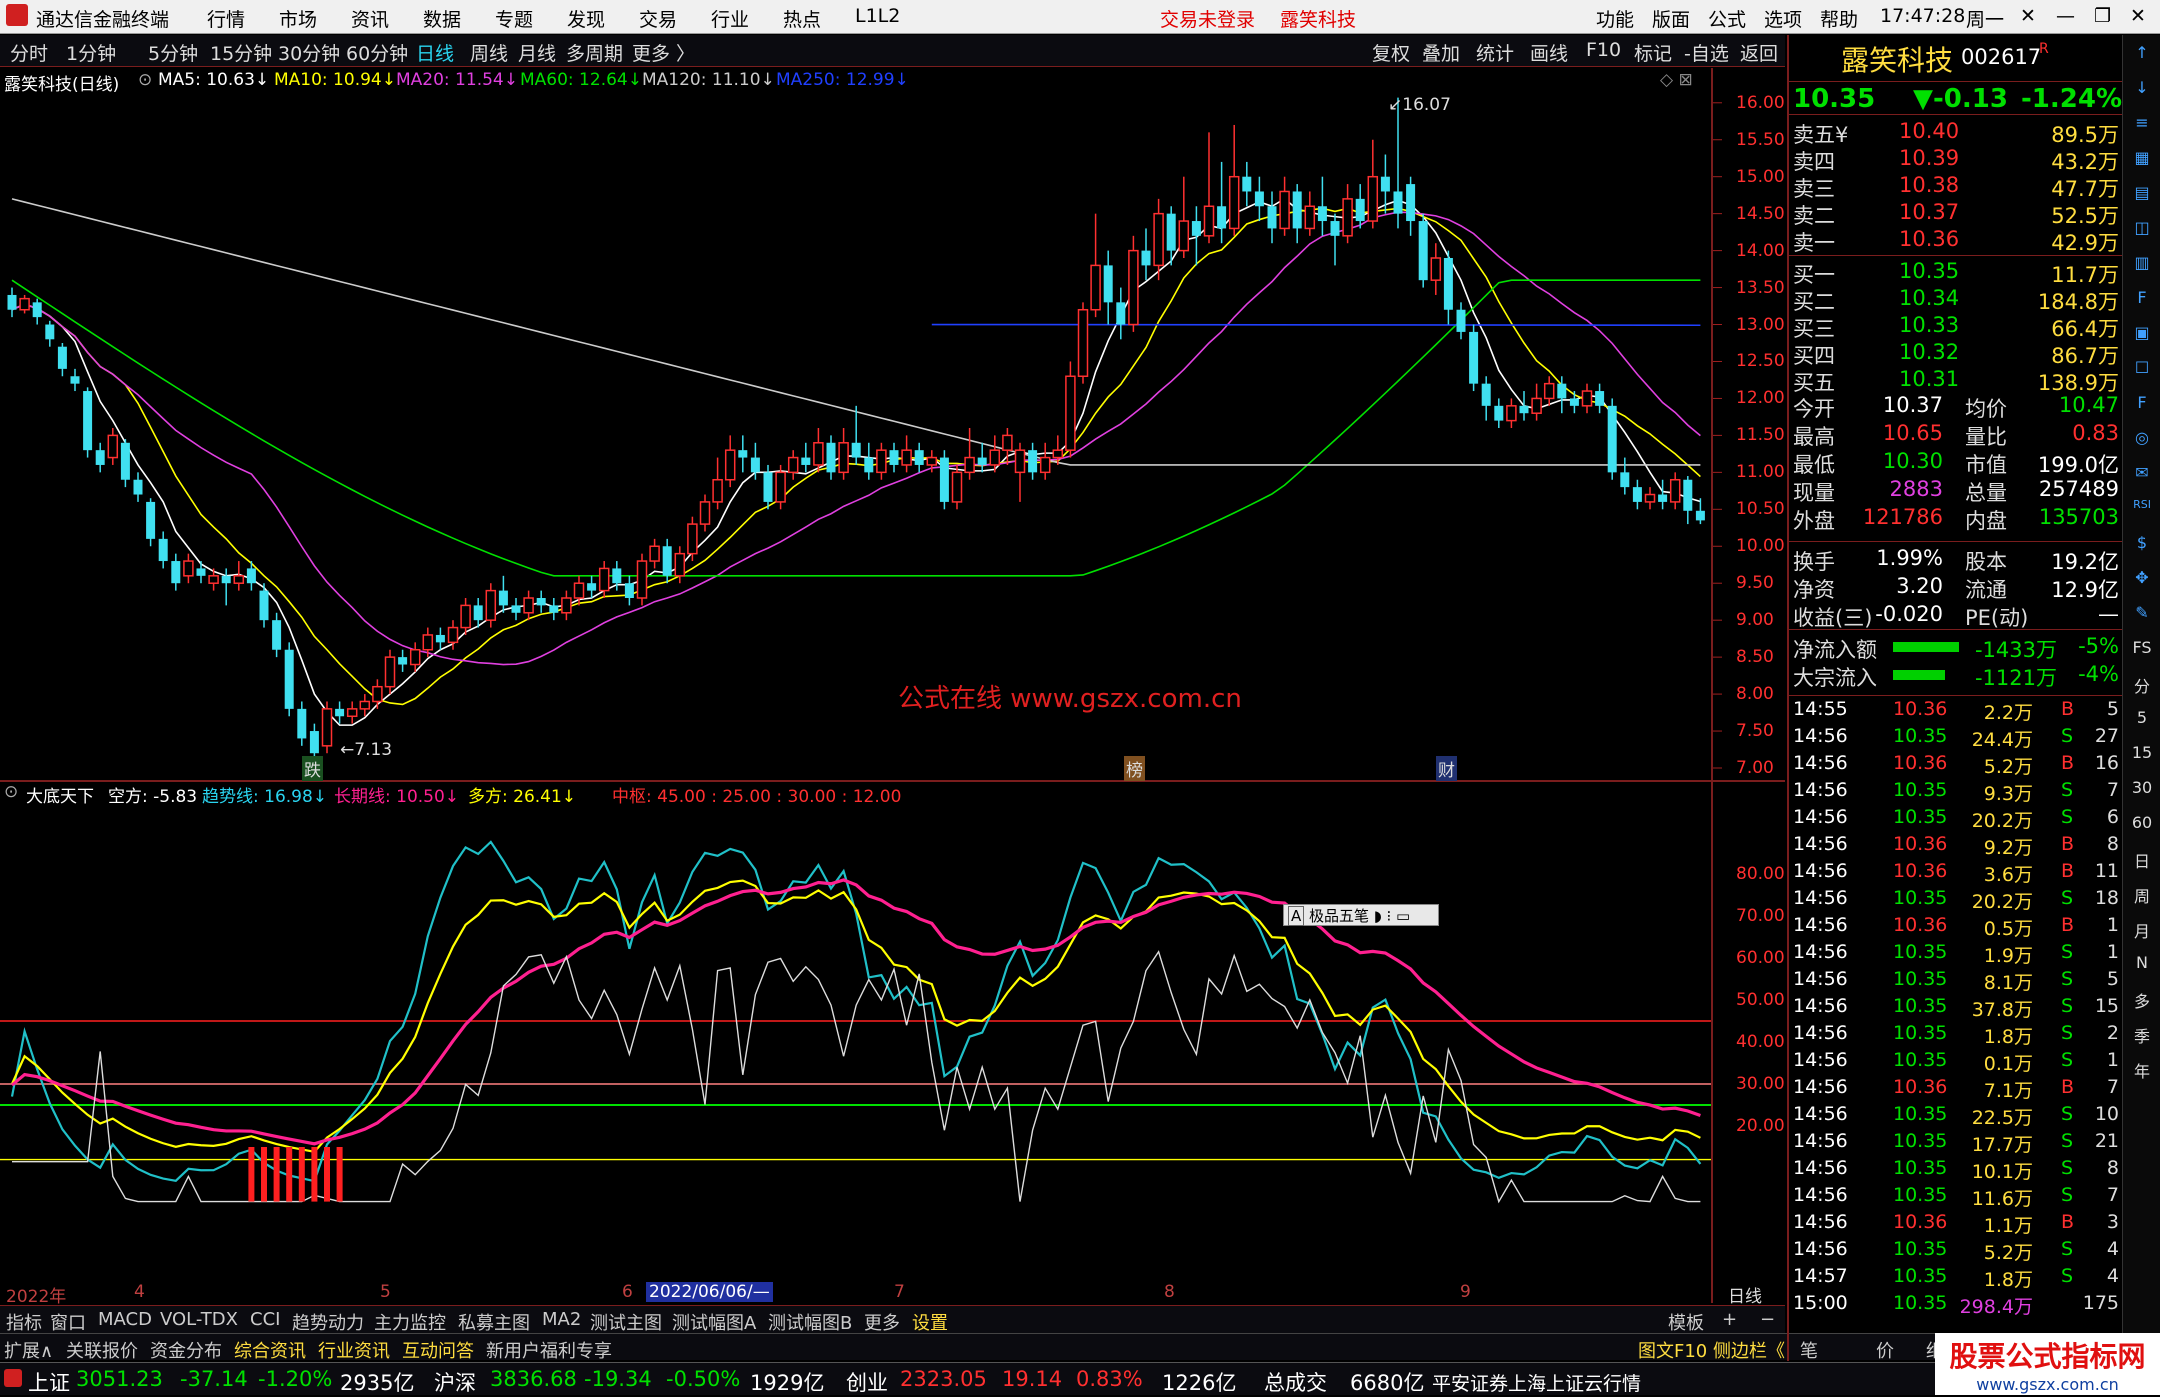  What do you see at coordinates (2142, 504) in the screenshot?
I see `sidebar-tool-icon: RSI` at bounding box center [2142, 504].